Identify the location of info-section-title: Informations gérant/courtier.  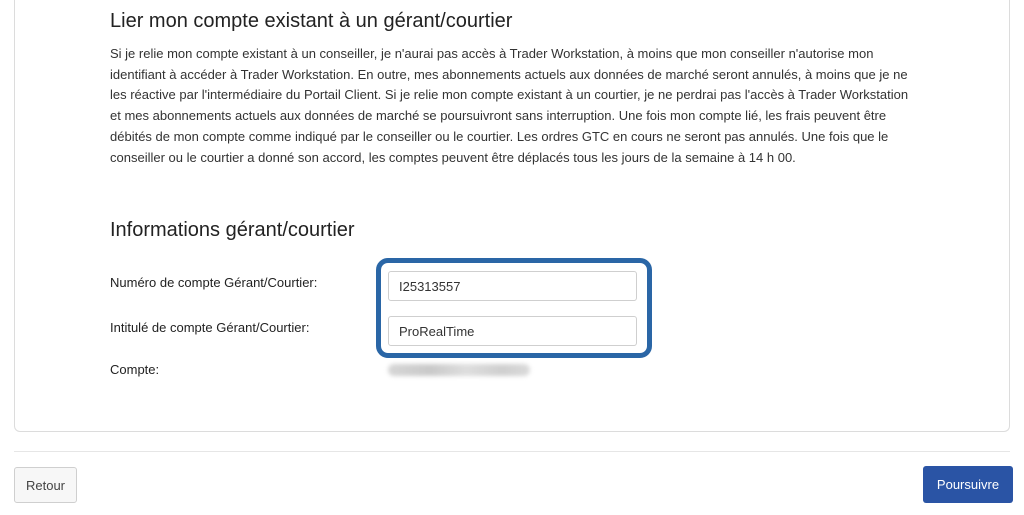
(232, 230).